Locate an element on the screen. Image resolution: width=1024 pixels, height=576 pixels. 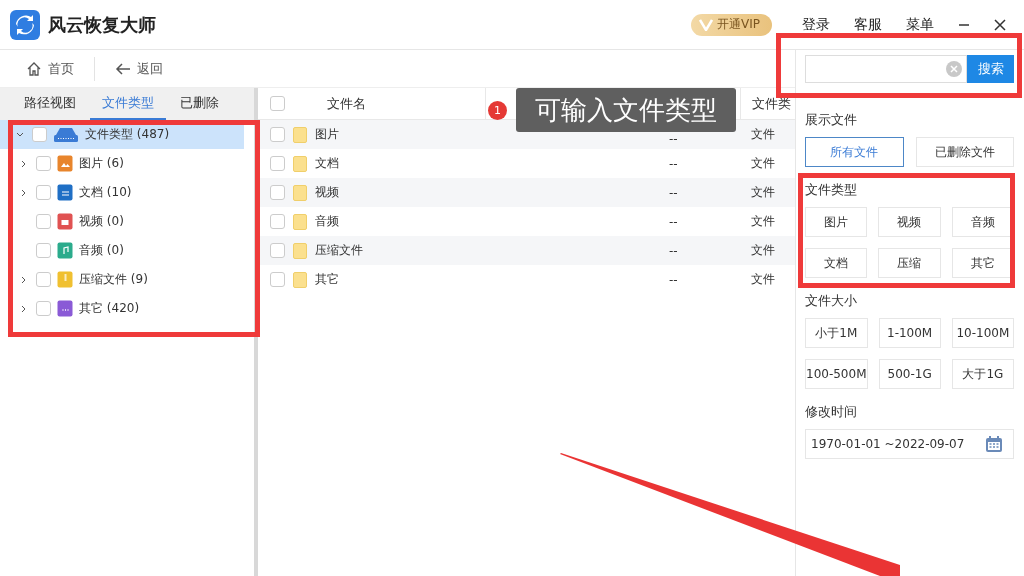
callout-tooltip: 可输入文件类型 is located at coordinates (626, 110).